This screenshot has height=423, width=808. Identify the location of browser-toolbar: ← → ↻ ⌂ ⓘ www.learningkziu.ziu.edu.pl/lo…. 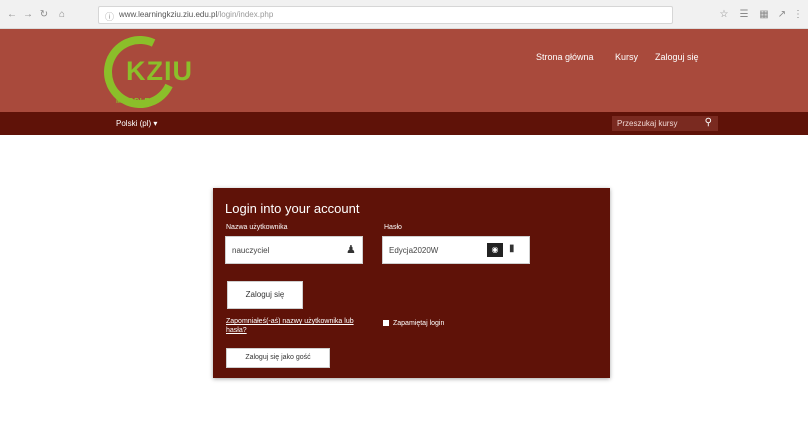
(404, 14).